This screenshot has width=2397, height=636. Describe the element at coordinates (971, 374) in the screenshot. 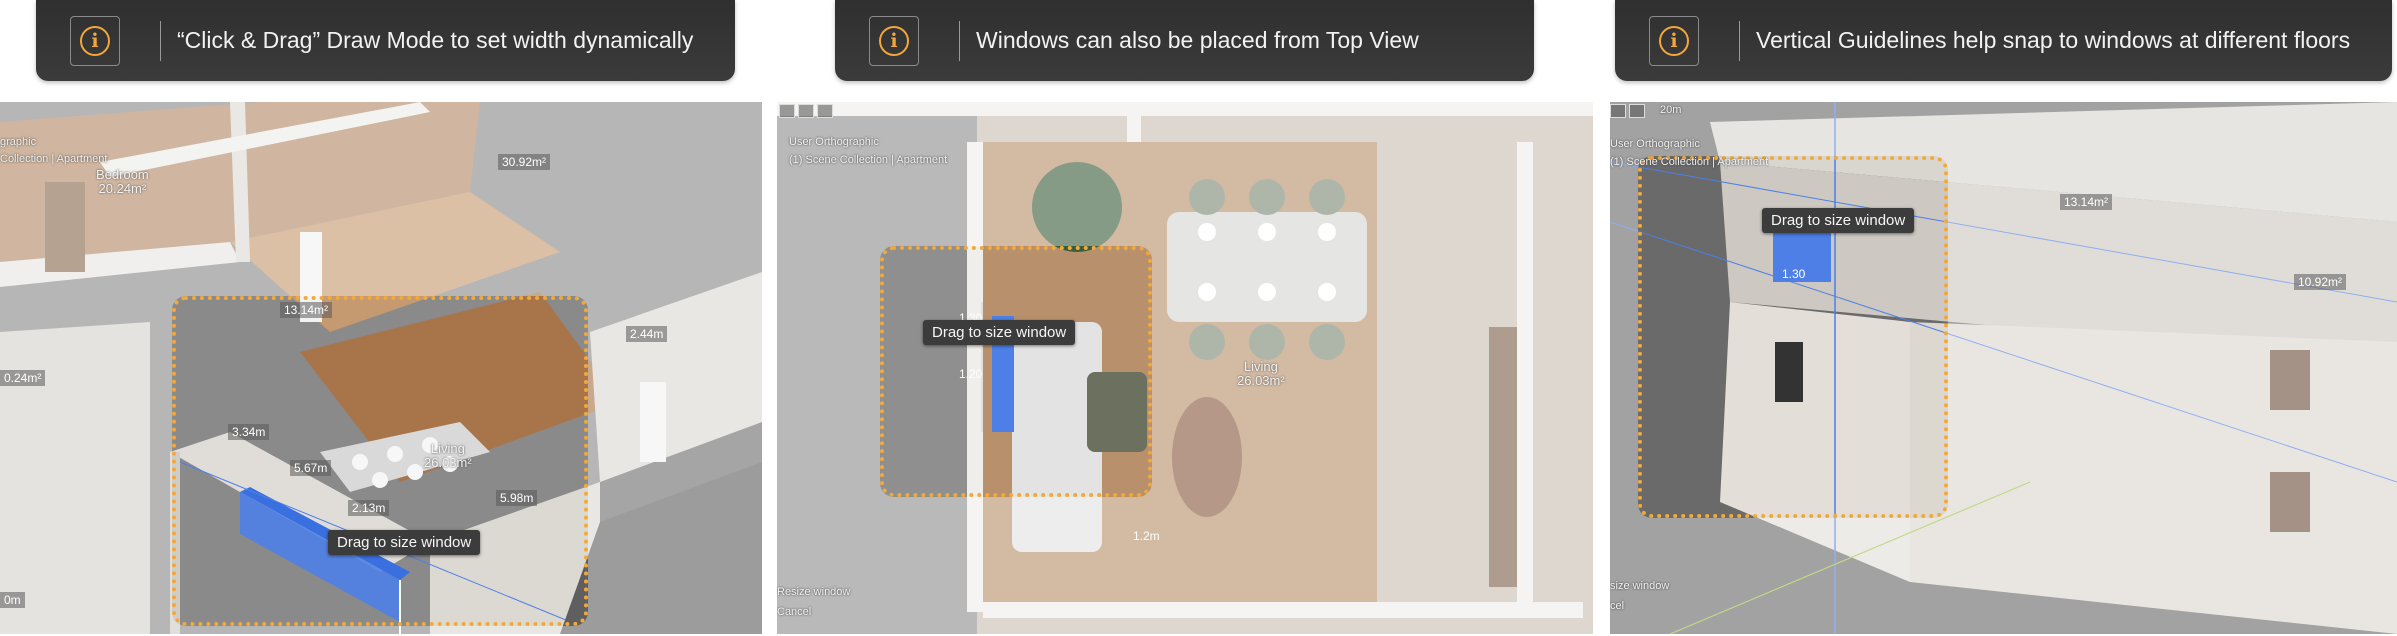

I see `dimension-tag: 1.20` at that location.